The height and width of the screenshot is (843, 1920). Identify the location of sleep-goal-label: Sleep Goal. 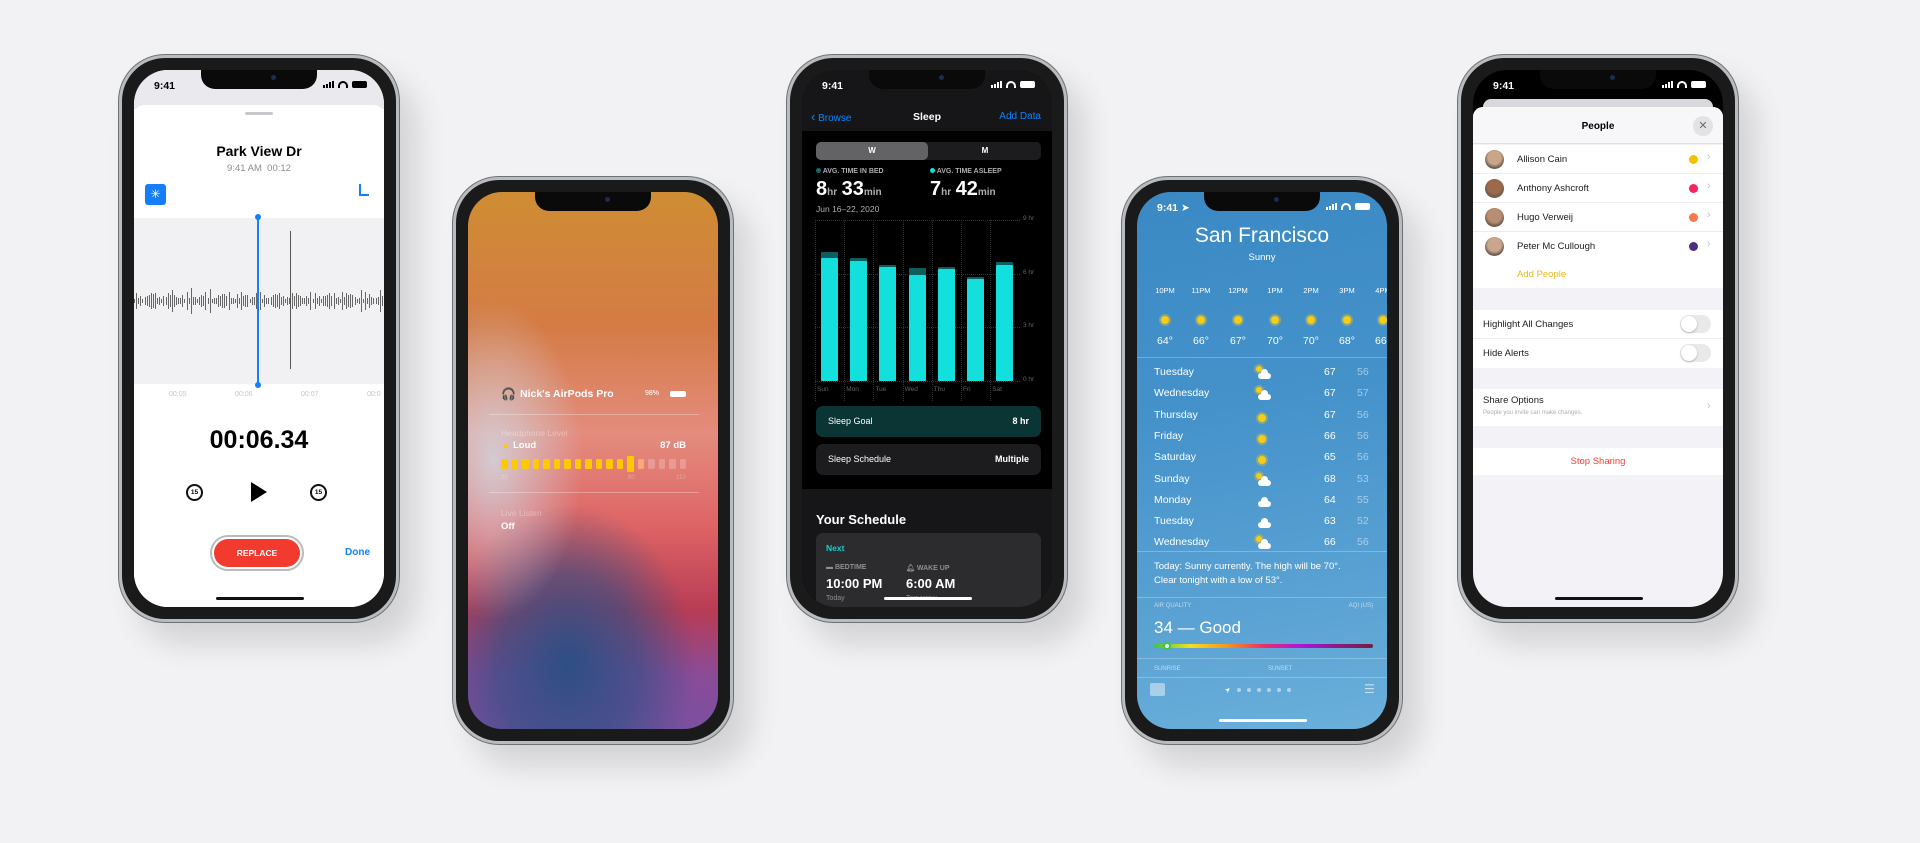
(850, 421).